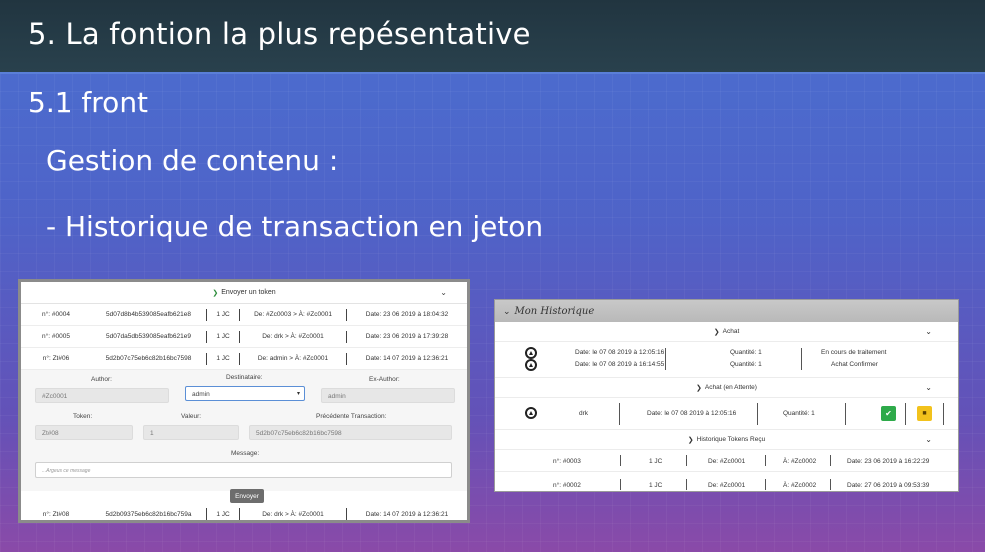 This screenshot has height=552, width=985. Describe the element at coordinates (201, 394) in the screenshot. I see `destinataire-value: admin` at that location.